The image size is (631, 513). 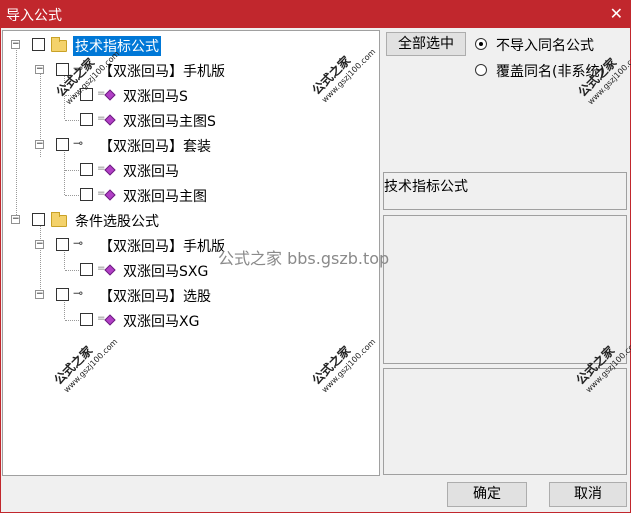 What do you see at coordinates (481, 44) in the screenshot?
I see `radio-no-import` at bounding box center [481, 44].